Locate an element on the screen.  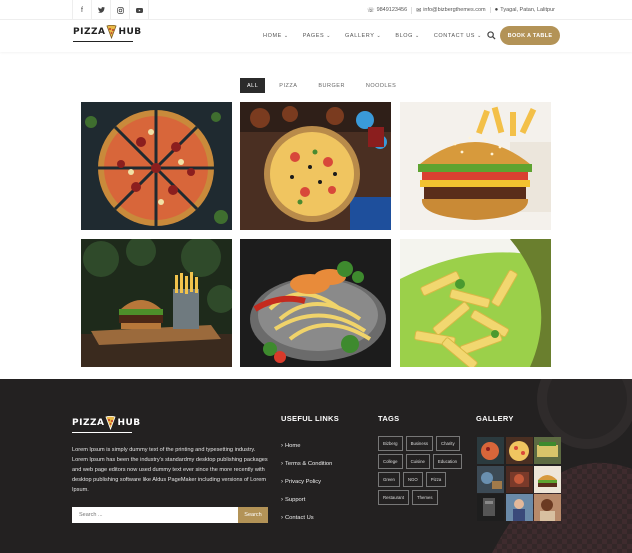
nav-item-blog: BLOG ⌄ is located at coordinates (407, 36).